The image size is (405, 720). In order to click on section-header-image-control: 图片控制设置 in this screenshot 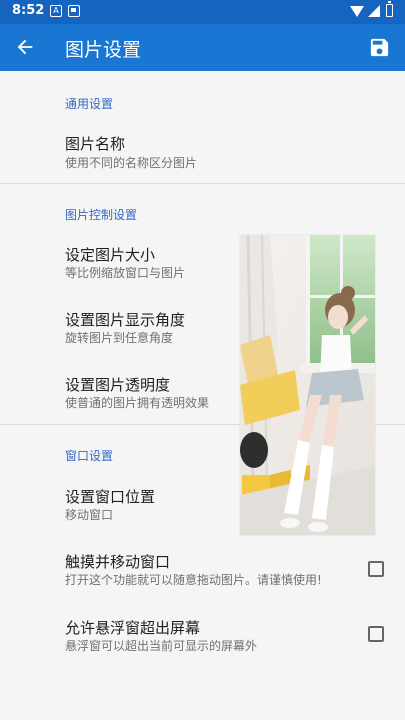, I will do `click(101, 215)`.